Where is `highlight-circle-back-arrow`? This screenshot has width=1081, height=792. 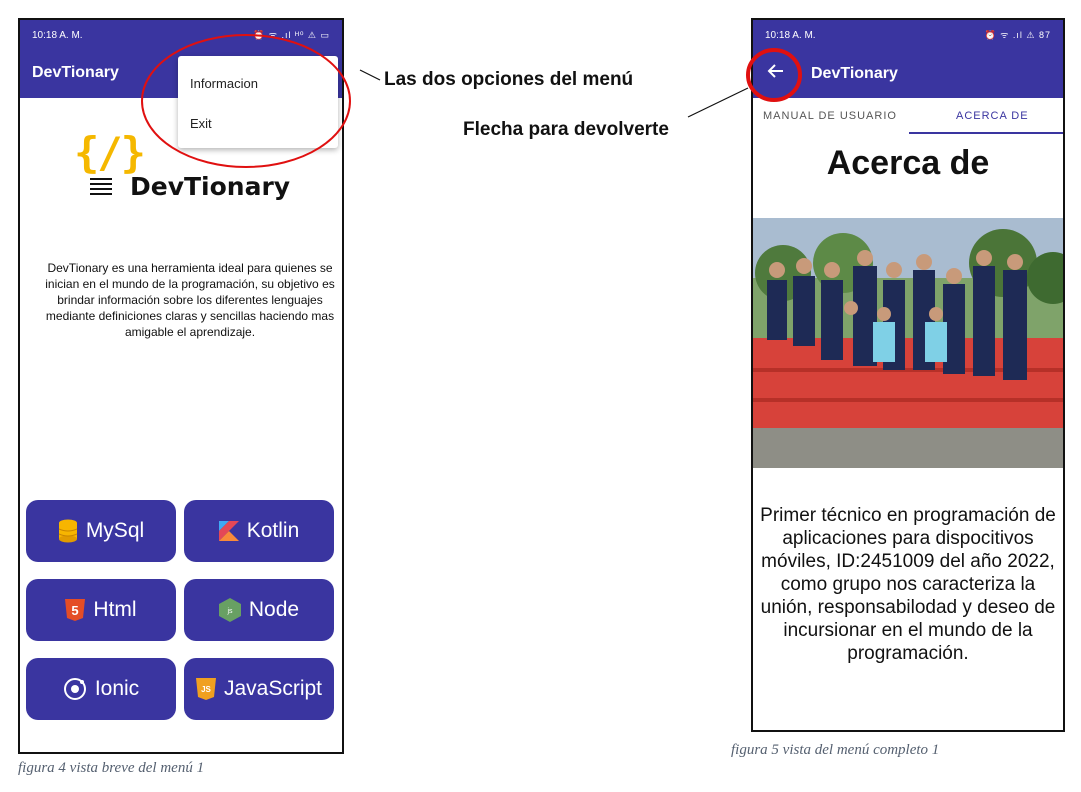 highlight-circle-back-arrow is located at coordinates (774, 75).